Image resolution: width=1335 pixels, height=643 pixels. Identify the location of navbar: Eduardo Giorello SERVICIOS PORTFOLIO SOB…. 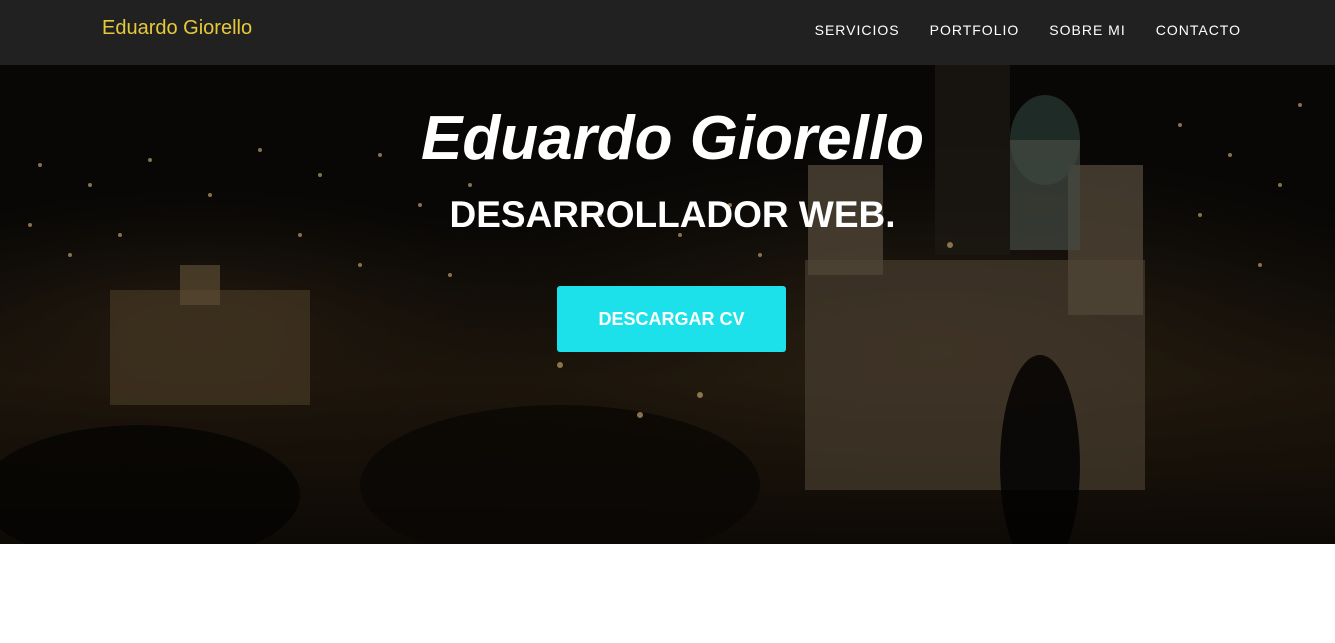
(667, 32).